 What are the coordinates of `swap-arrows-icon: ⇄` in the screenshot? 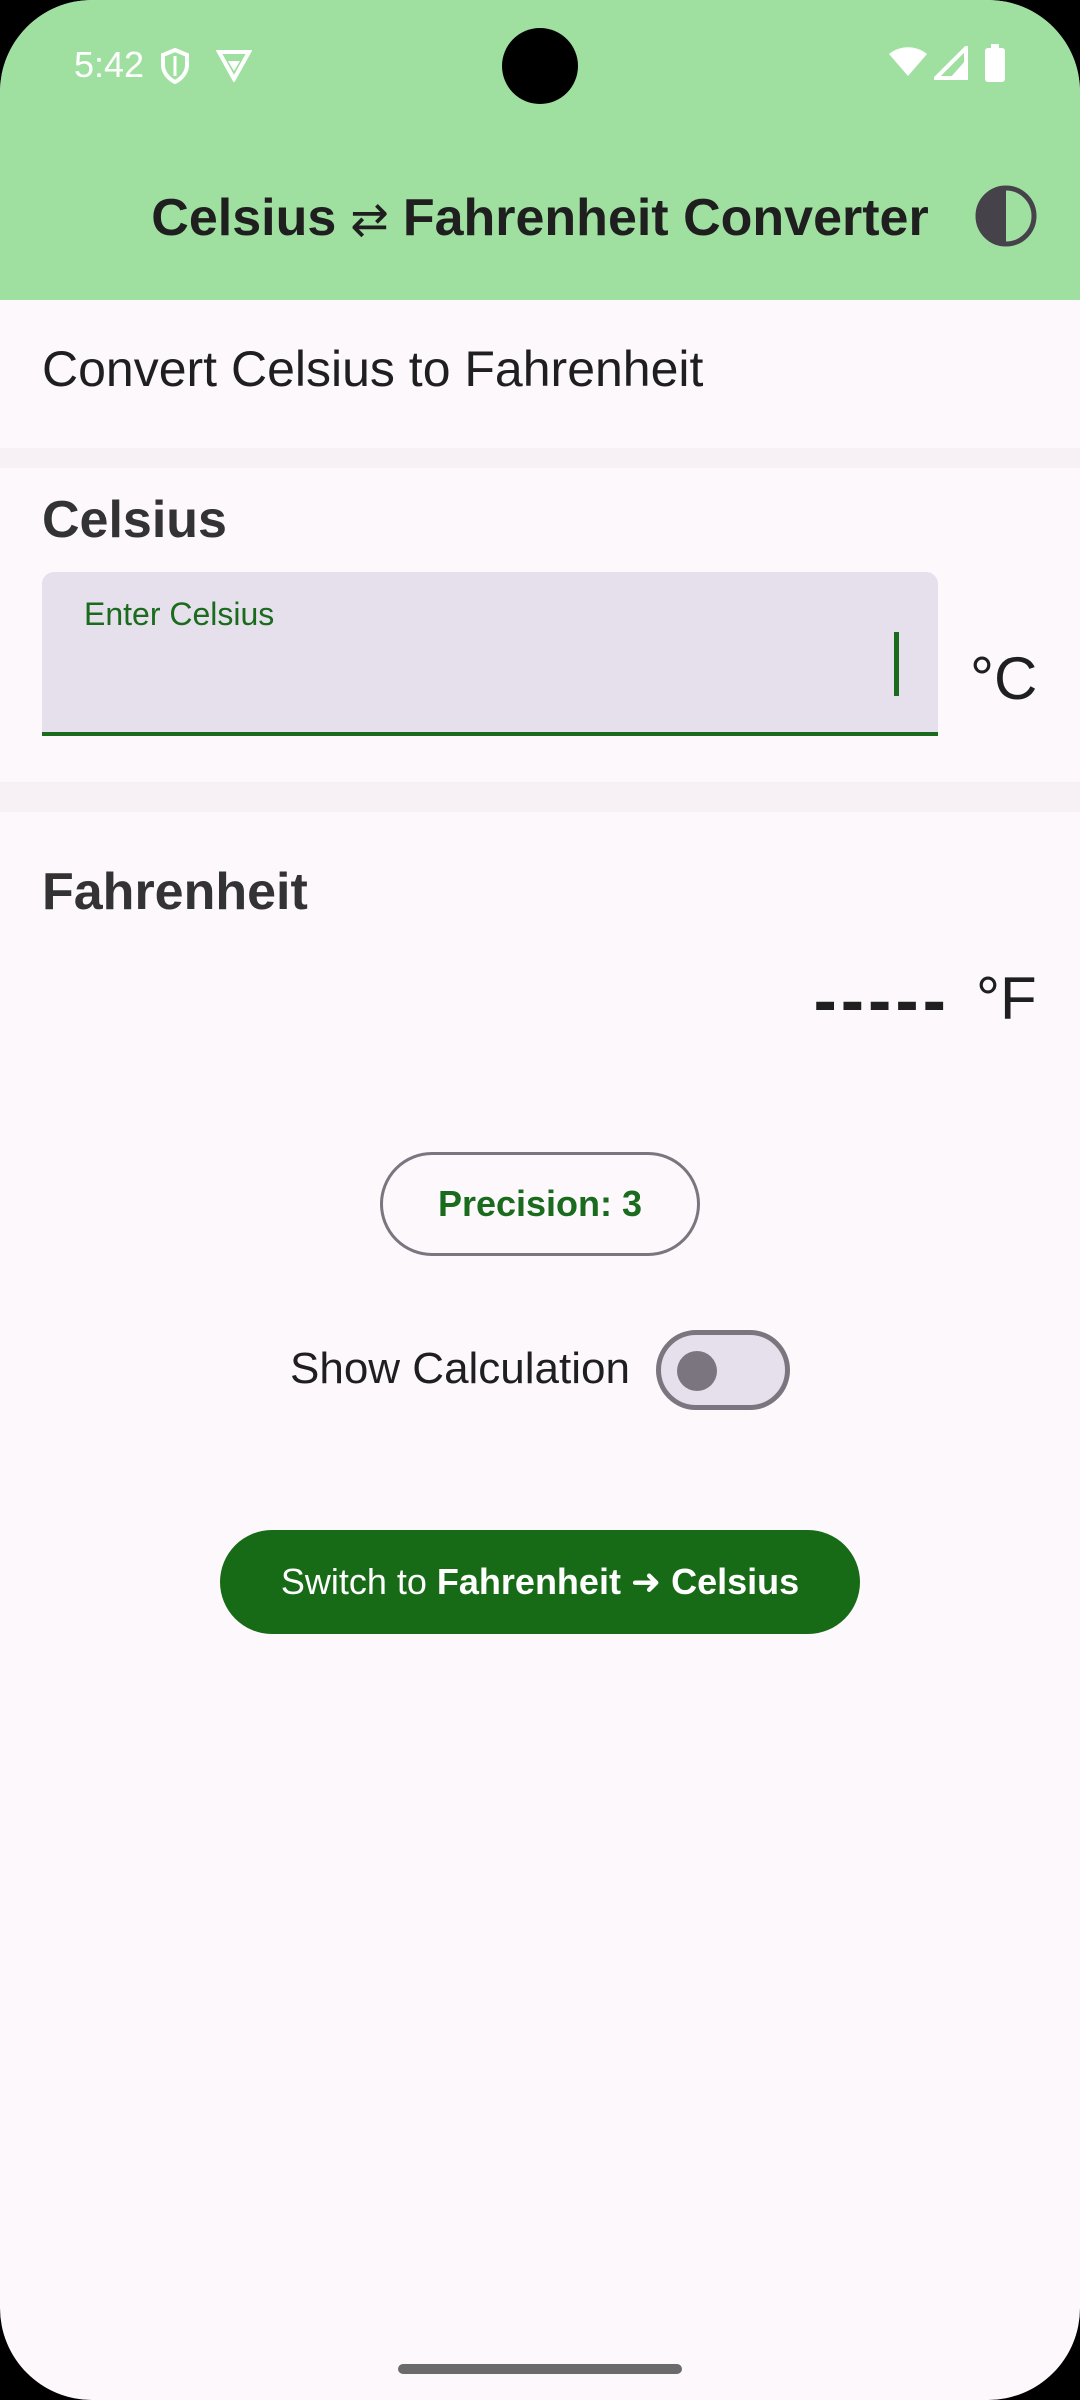 It's located at (369, 219).